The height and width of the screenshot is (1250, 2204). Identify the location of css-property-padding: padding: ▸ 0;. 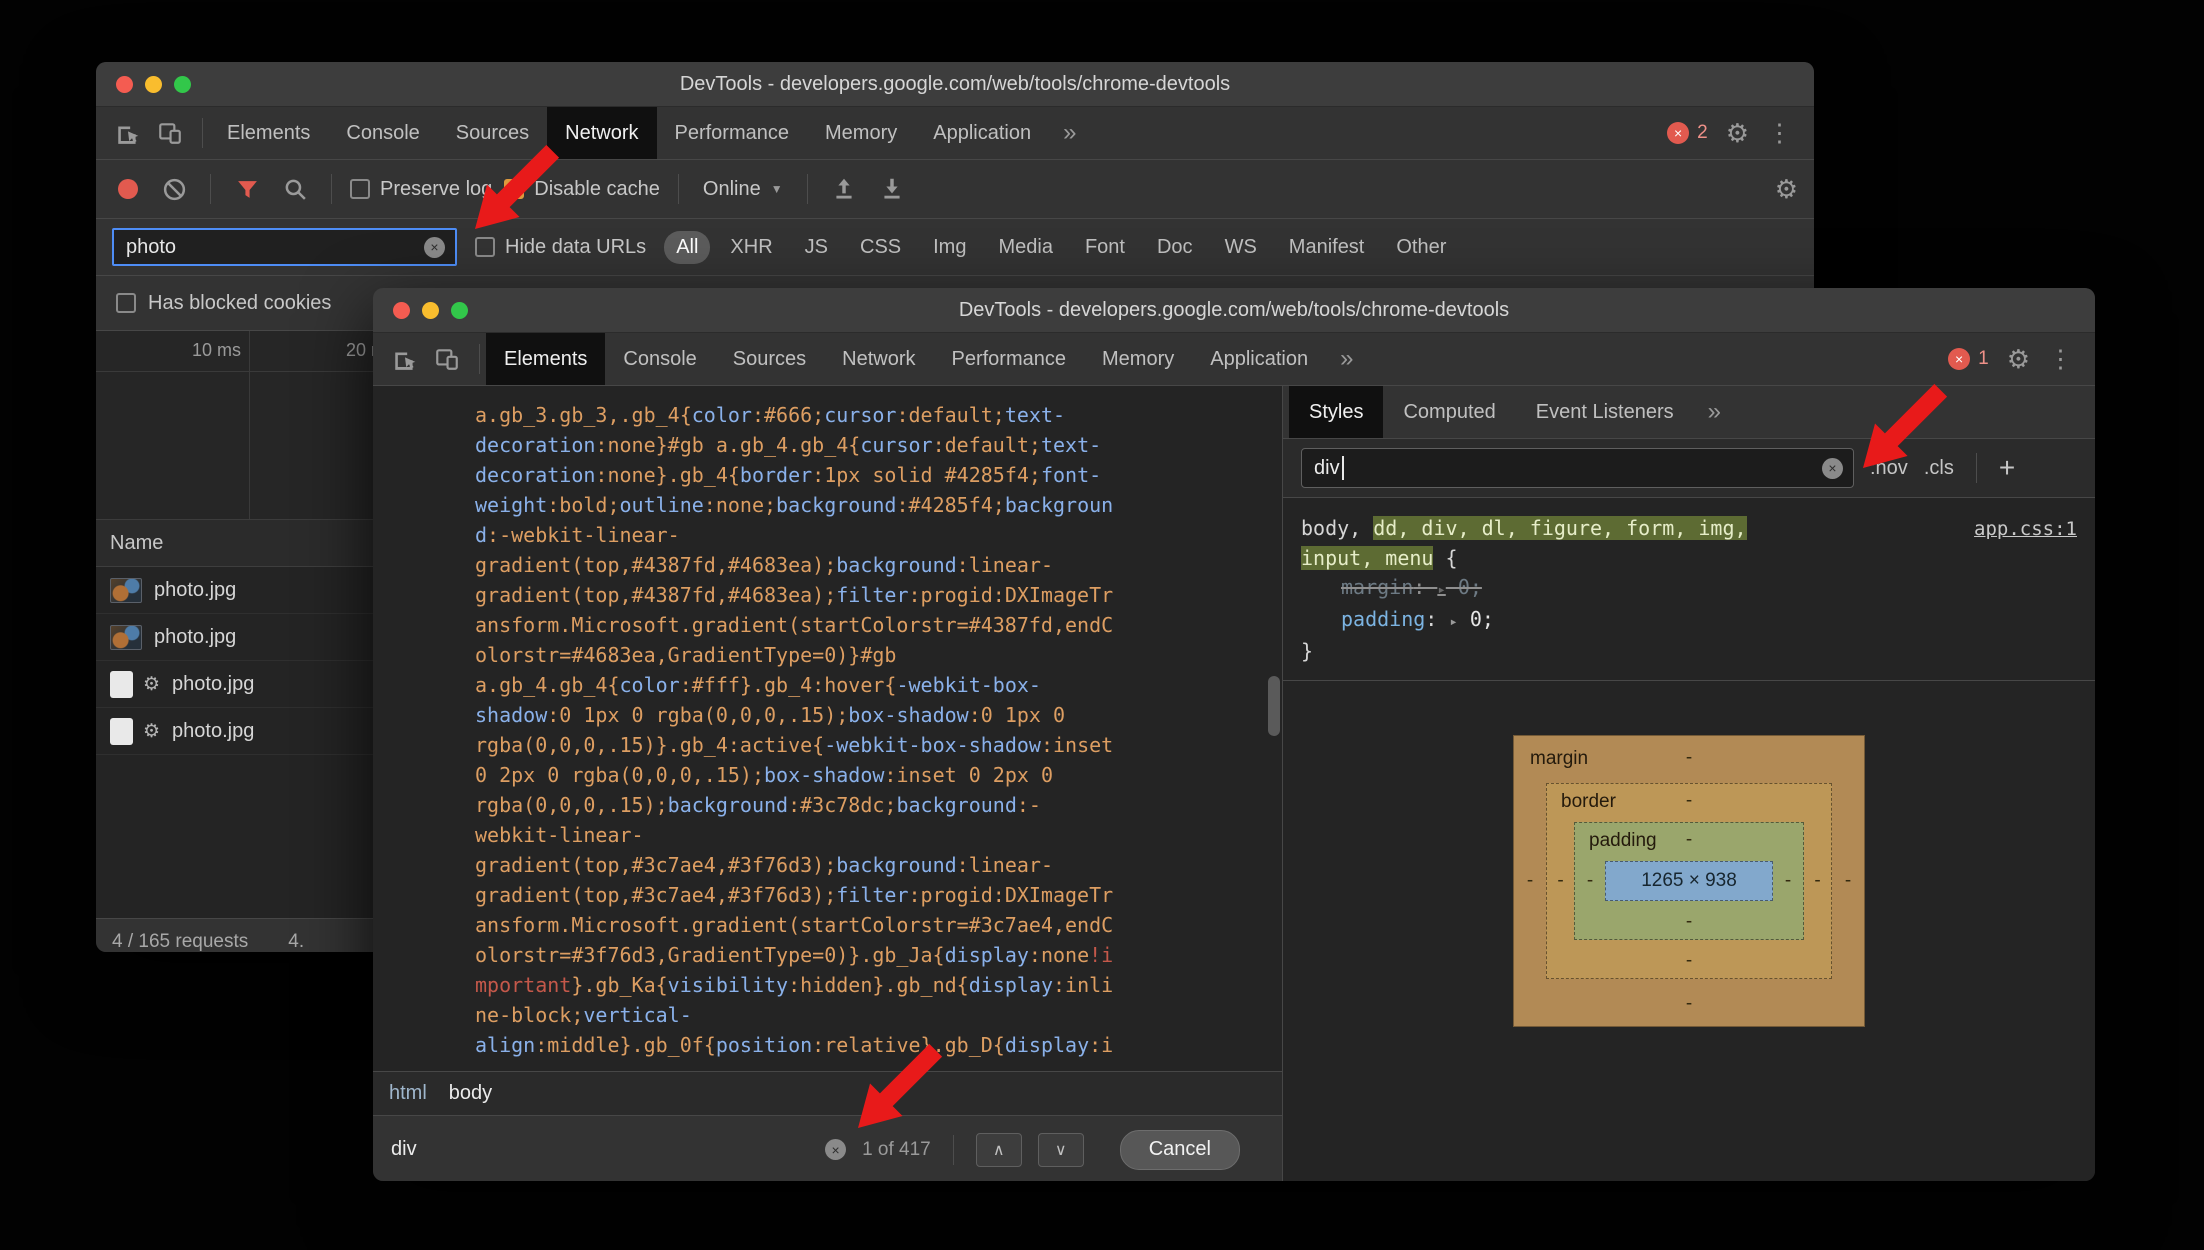
(1689, 621).